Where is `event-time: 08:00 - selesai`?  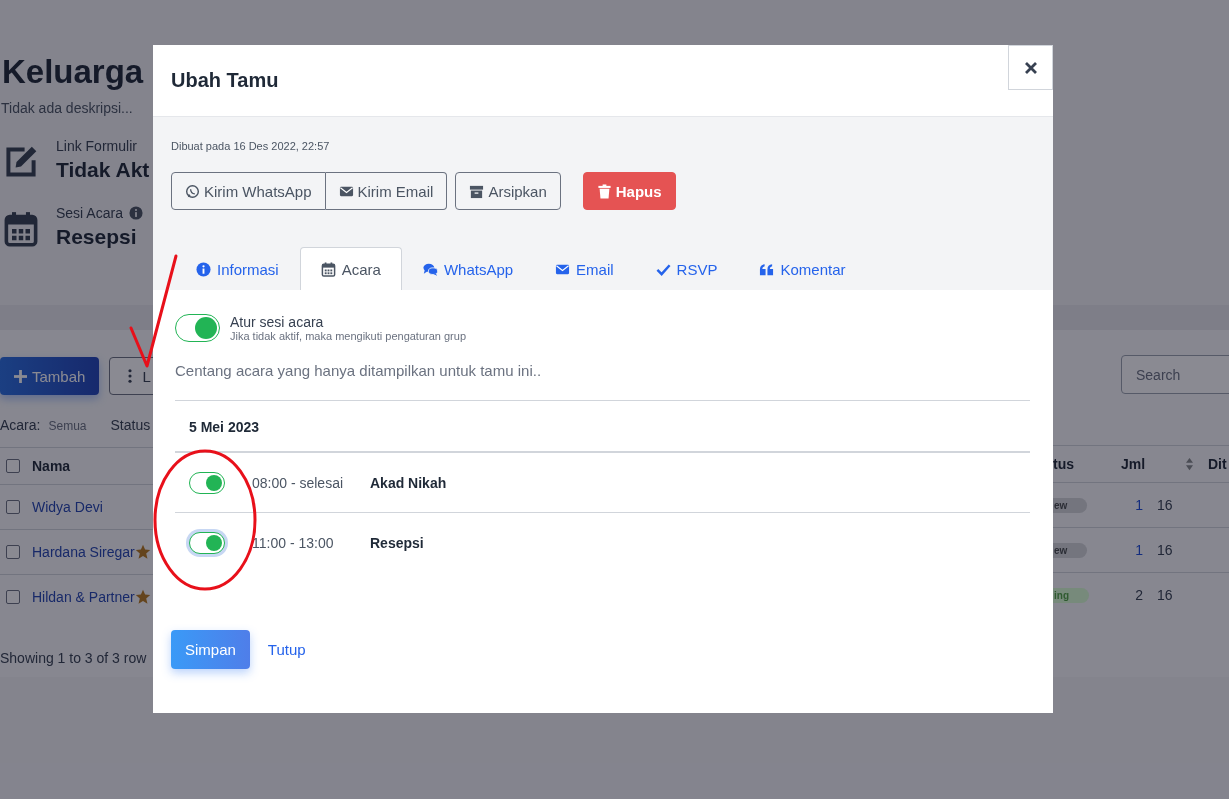 event-time: 08:00 - selesai is located at coordinates (298, 482).